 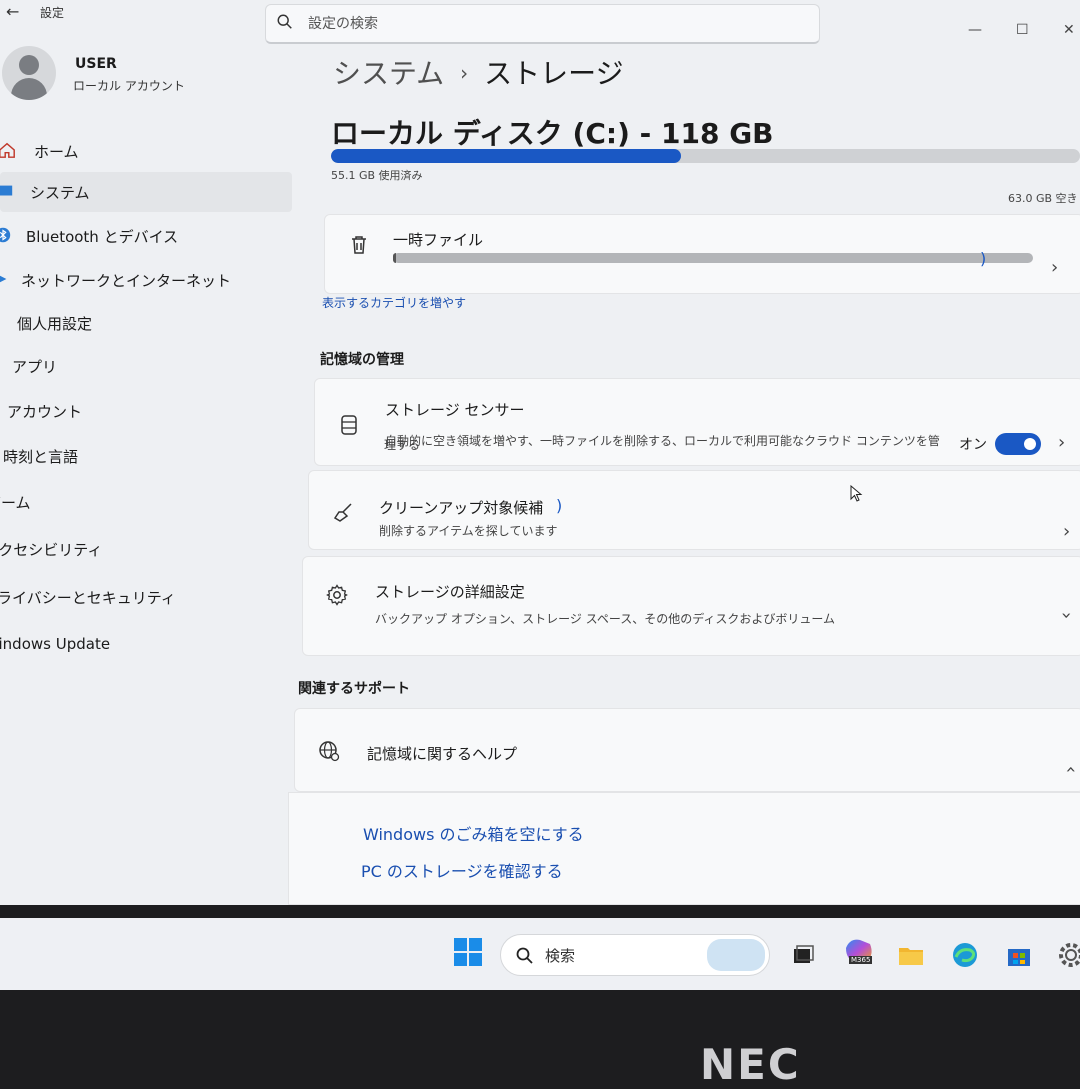 I want to click on disk-used-label: 55.1 GB 使用済み, so click(x=377, y=175).